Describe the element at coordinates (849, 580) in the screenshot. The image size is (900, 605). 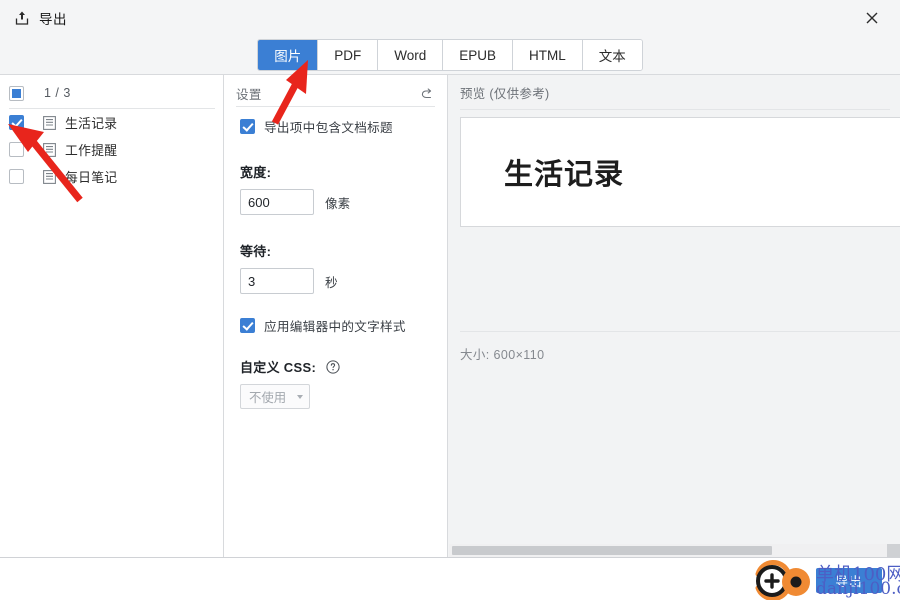
I see `export-button: 导出` at that location.